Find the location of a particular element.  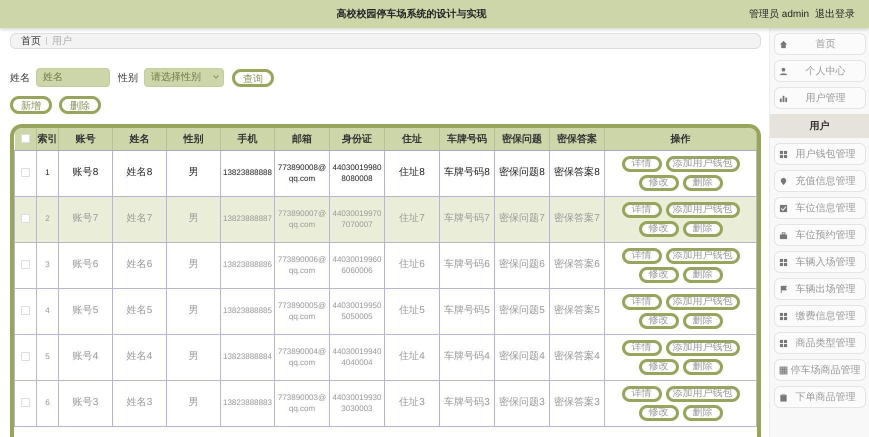

table-cell: 账号8 is located at coordinates (85, 173).